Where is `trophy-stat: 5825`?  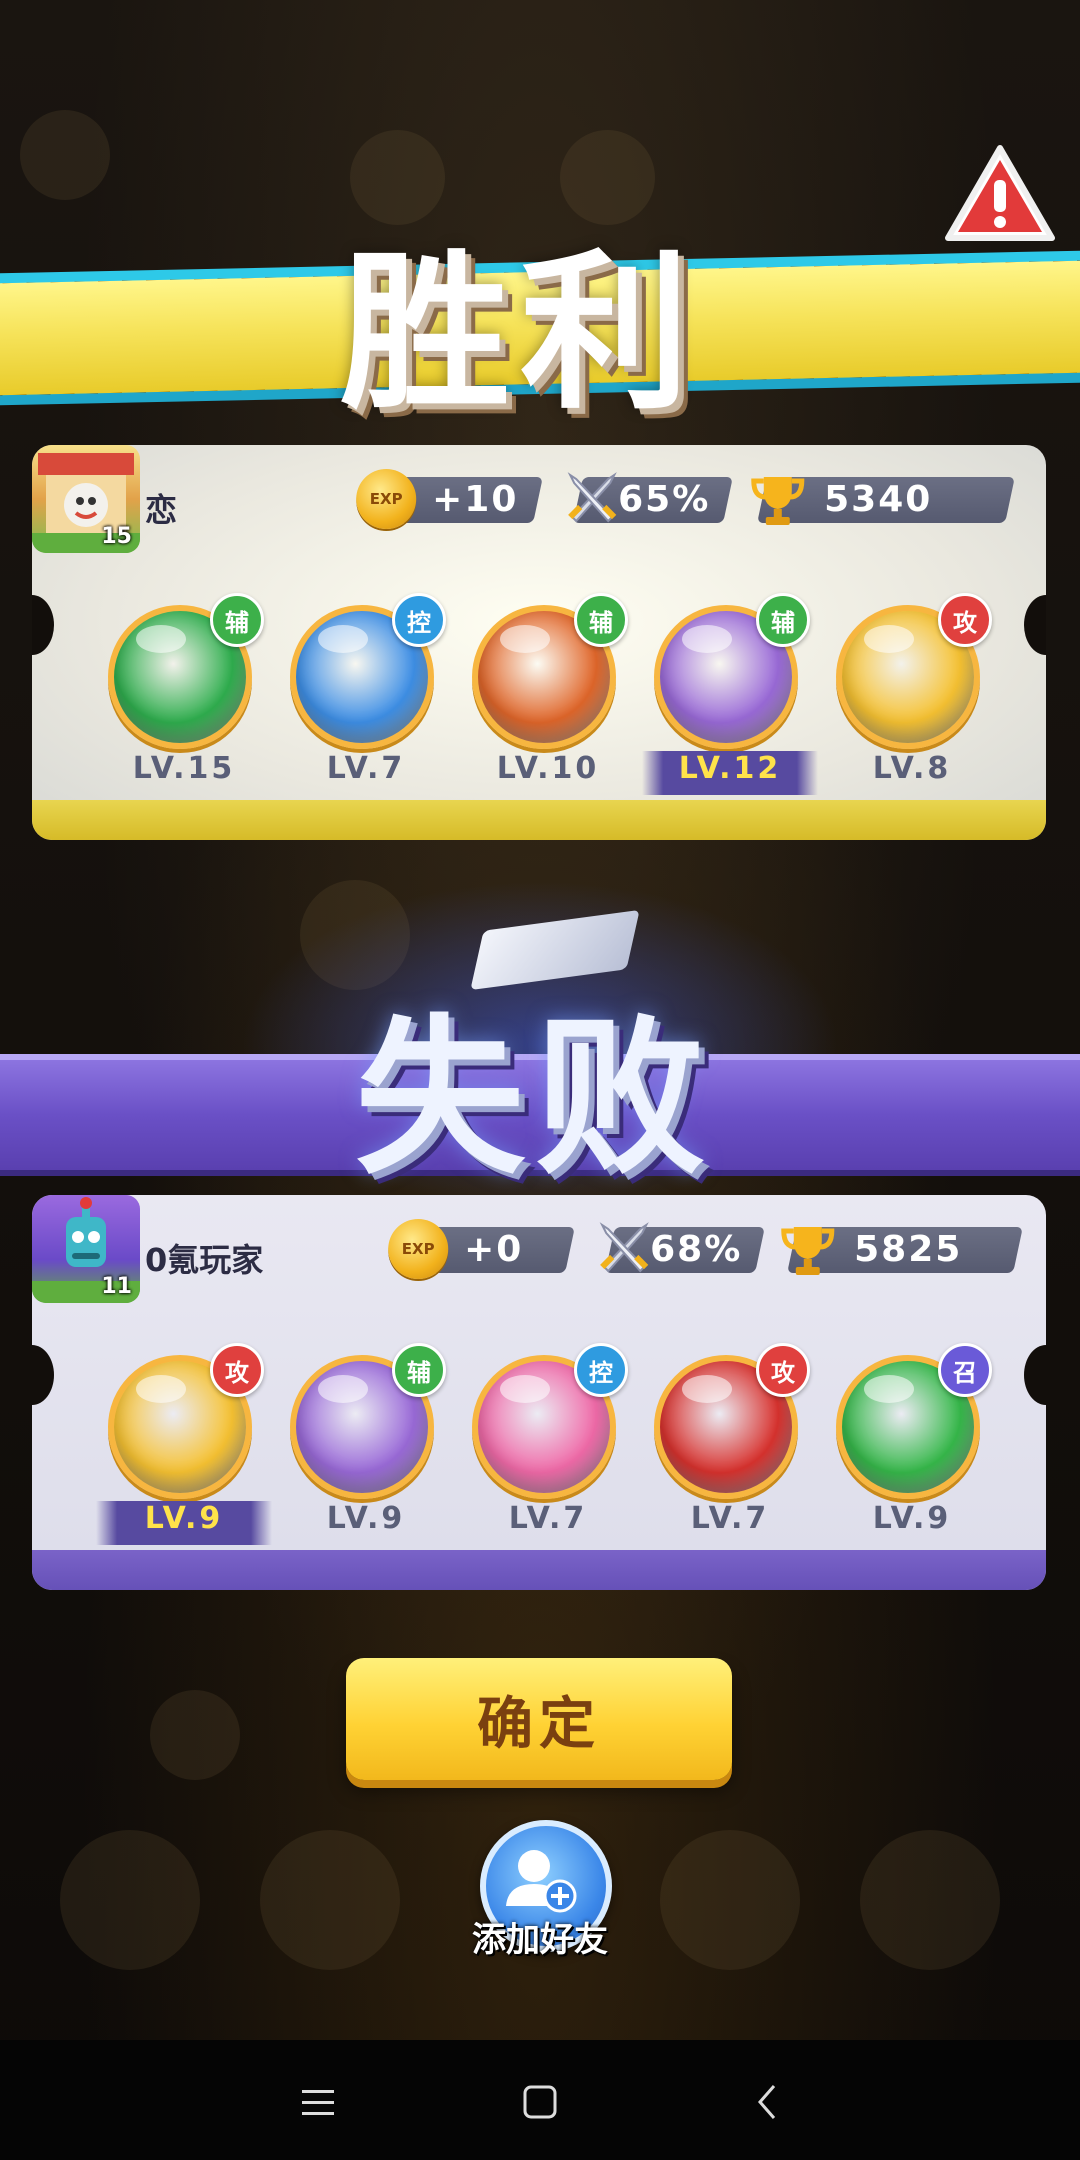 trophy-stat: 5825 is located at coordinates (902, 1251).